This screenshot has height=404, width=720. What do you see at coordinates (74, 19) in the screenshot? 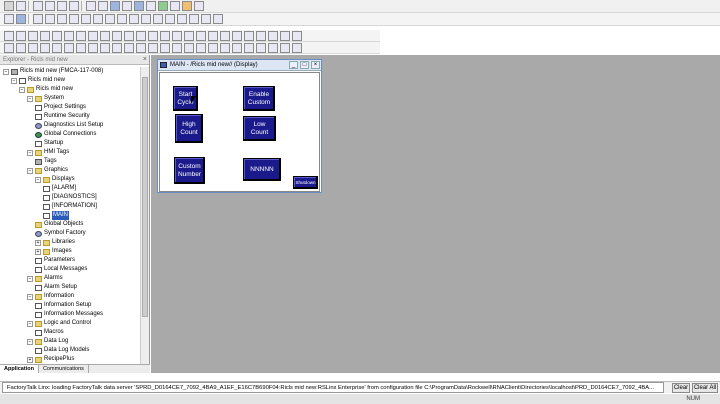
I see `text-icon` at bounding box center [74, 19].